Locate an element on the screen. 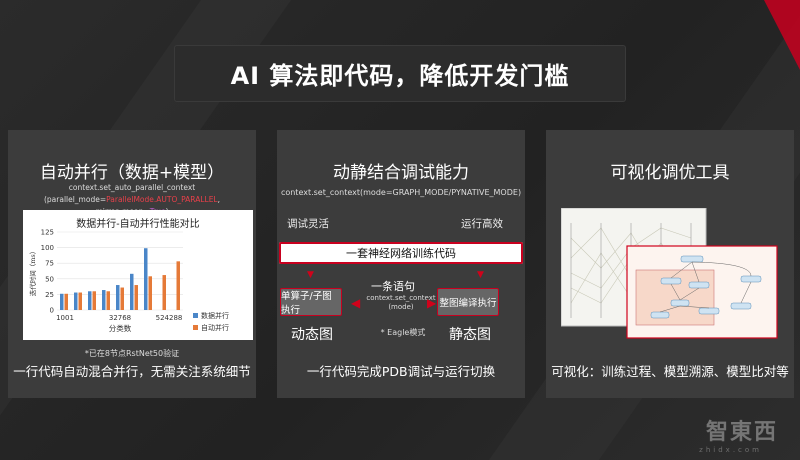 Image resolution: width=800 pixels, height=460 pixels. panel-title: 自动并行（数据+模型） is located at coordinates (132, 173).